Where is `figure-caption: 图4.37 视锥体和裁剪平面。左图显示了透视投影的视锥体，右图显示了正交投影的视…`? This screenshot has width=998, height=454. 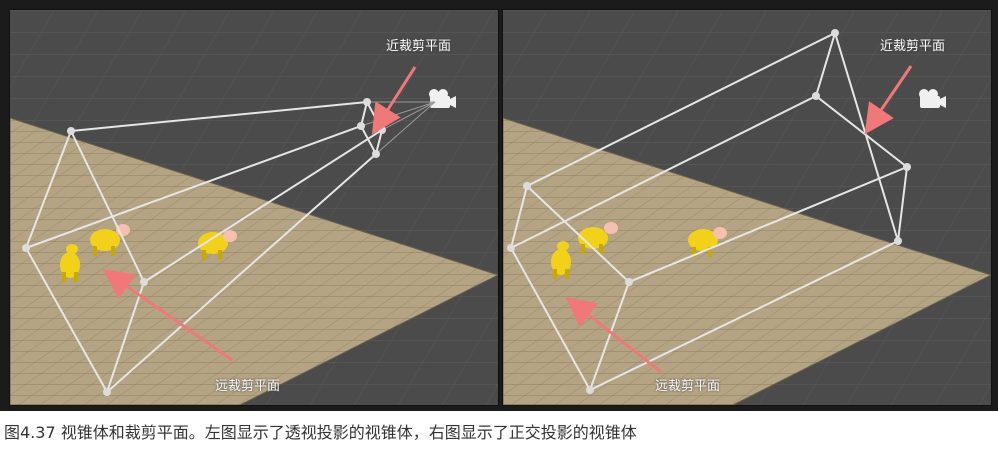
figure-caption: 图4.37 视锥体和裁剪平面。左图显示了透视投影的视锥体，右图显示了正交投影的视… is located at coordinates (499, 432).